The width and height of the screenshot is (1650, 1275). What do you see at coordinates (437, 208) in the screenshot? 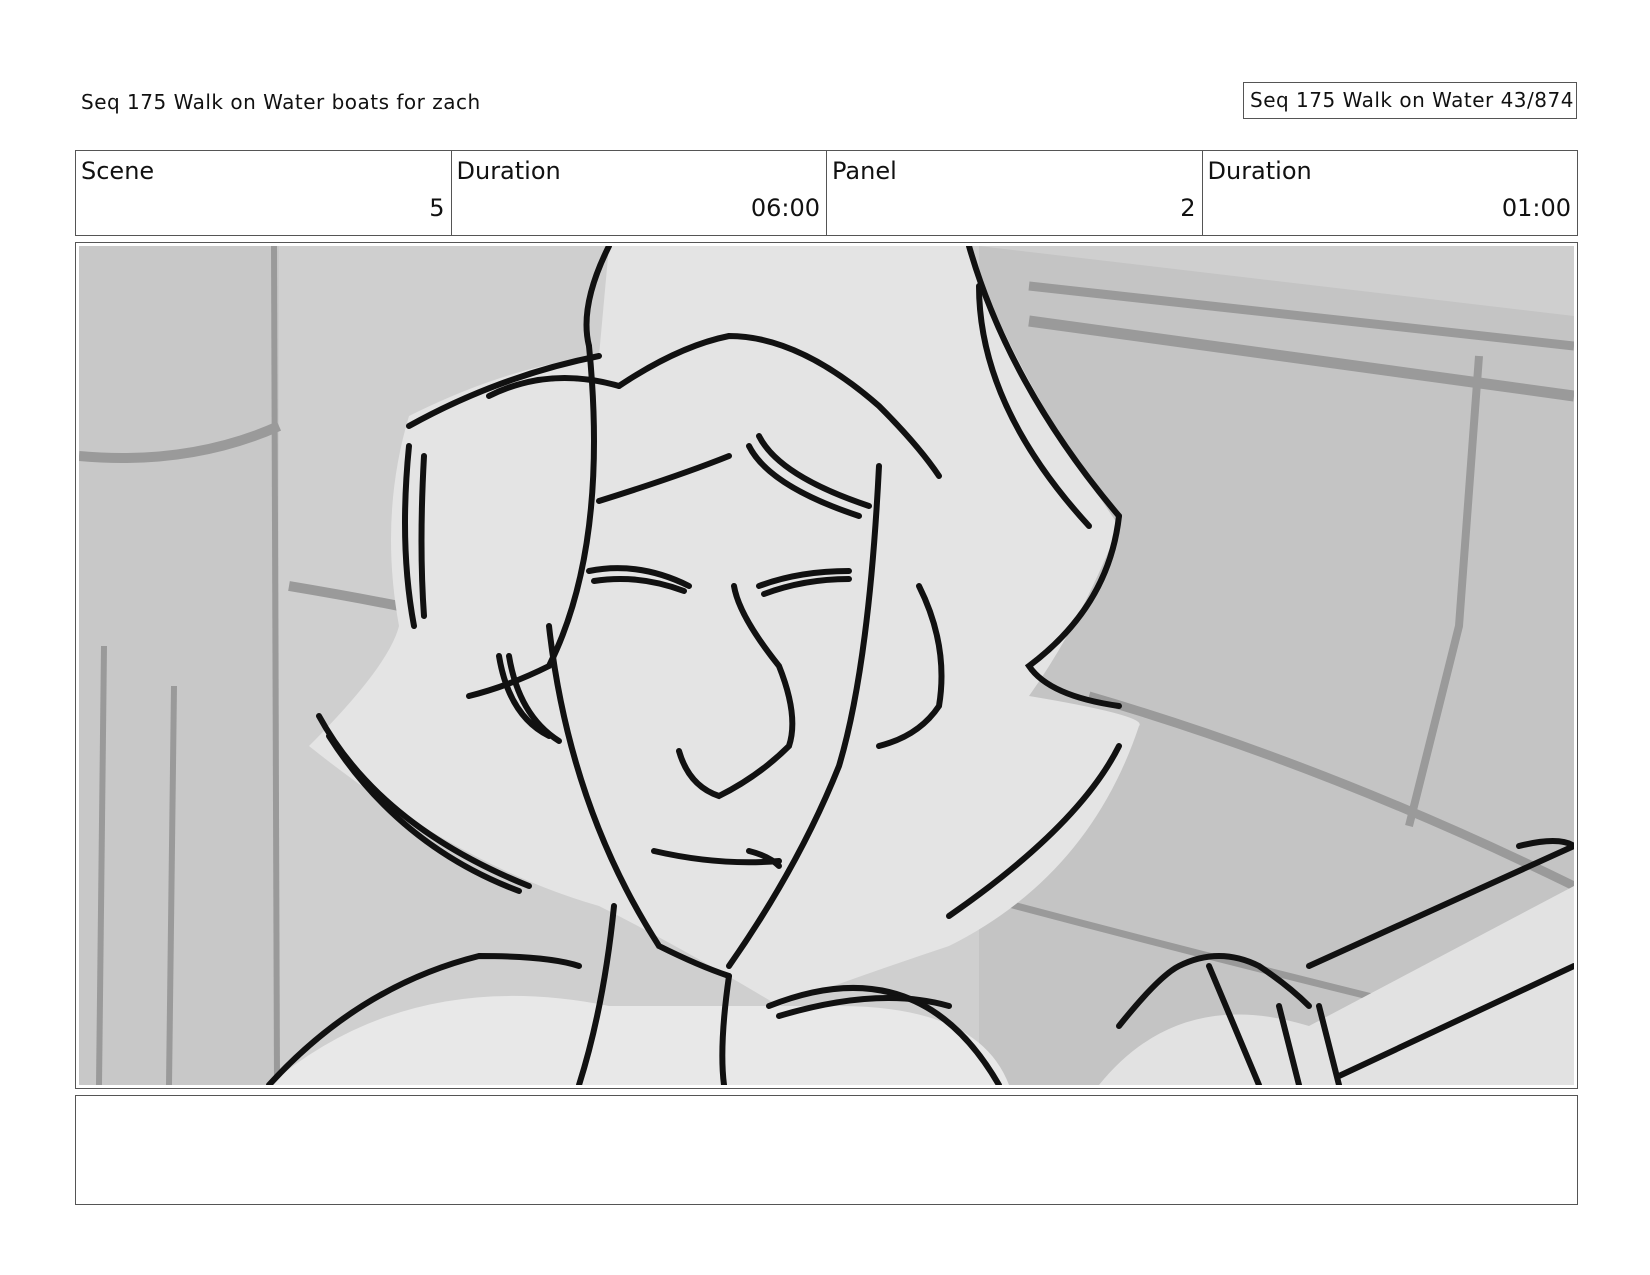
I see `scene-value: 5` at bounding box center [437, 208].